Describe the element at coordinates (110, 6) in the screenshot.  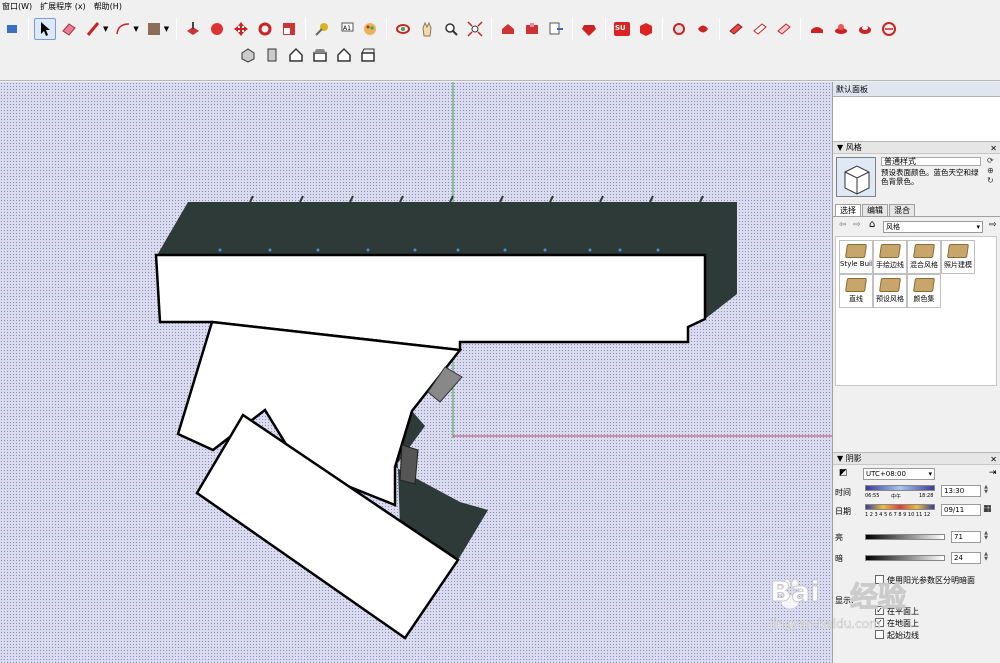
I see `menu-help: 帮助(H)` at that location.